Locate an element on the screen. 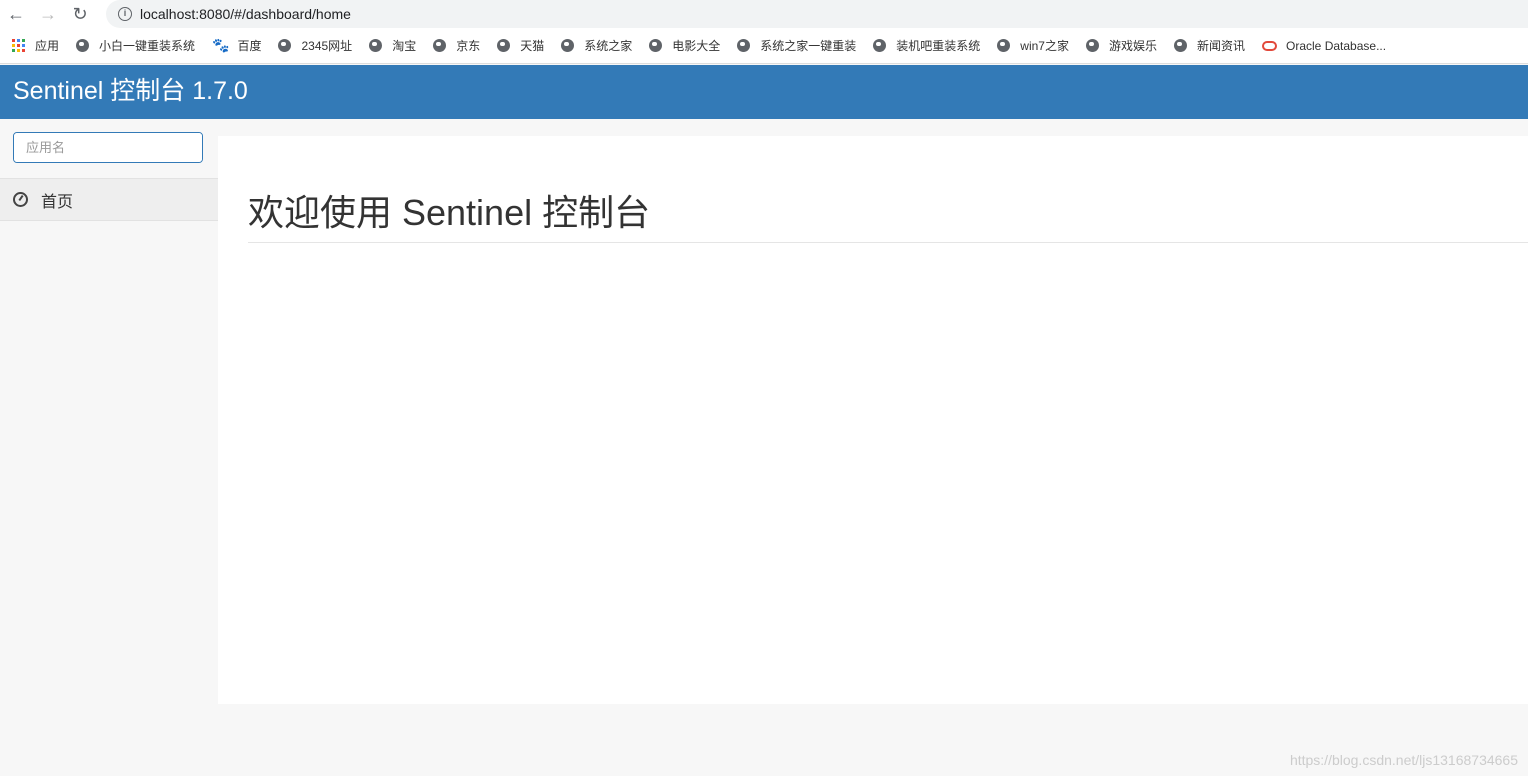 The height and width of the screenshot is (776, 1528). bookmark-label: 系统之家一键重装 is located at coordinates (808, 46).